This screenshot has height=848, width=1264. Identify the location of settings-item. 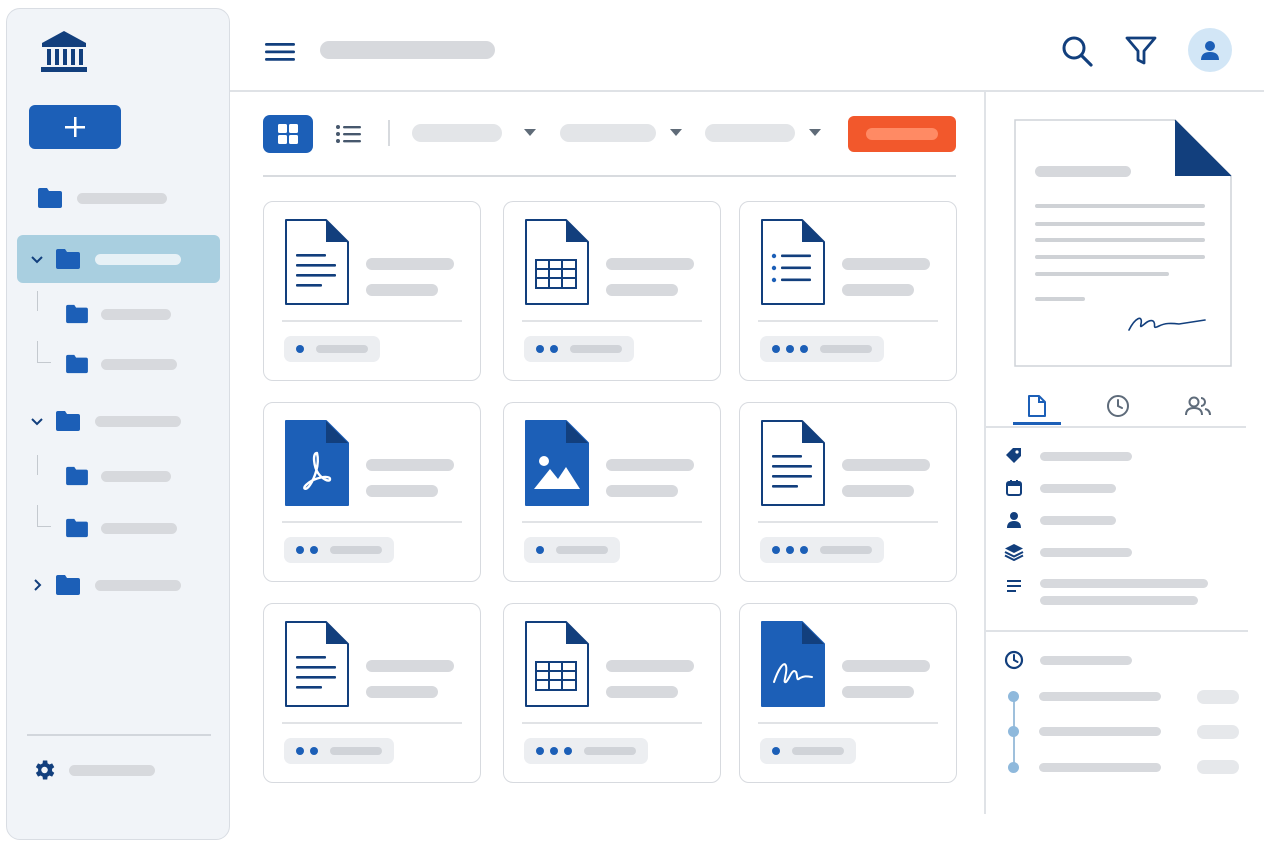
(93, 770).